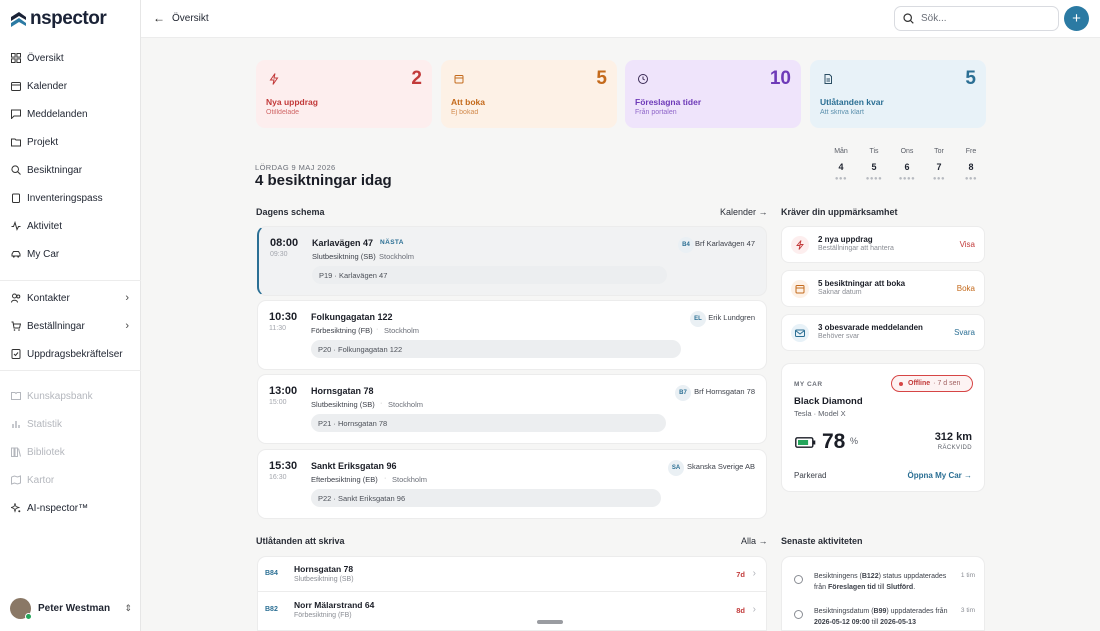  I want to click on address: Sankt Eriksgatan 96, so click(354, 466).